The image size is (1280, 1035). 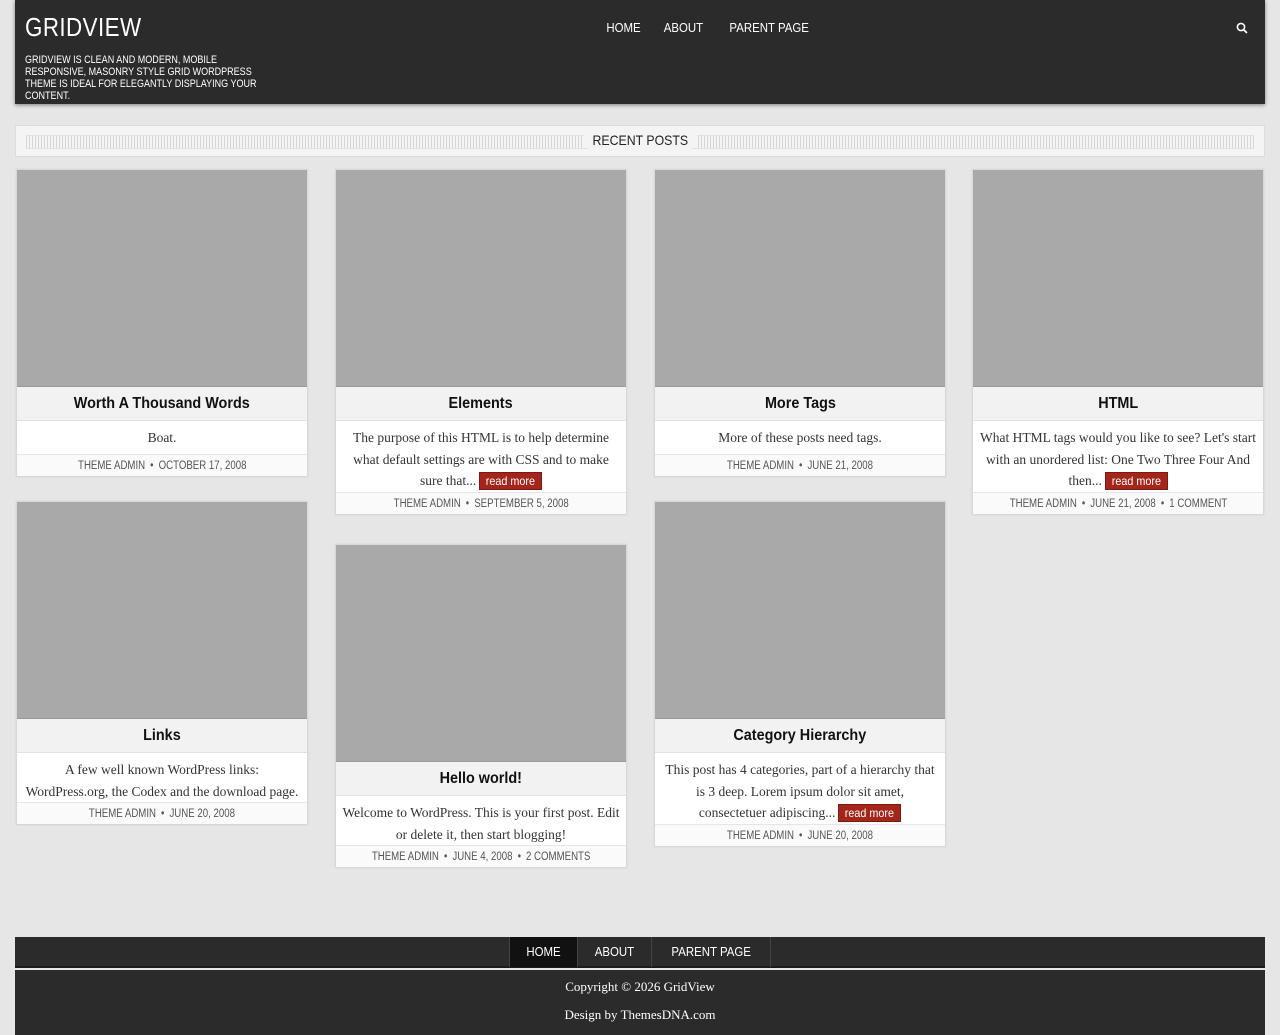 I want to click on post-date: SEPTEMBER 5, 2008, so click(x=521, y=504).